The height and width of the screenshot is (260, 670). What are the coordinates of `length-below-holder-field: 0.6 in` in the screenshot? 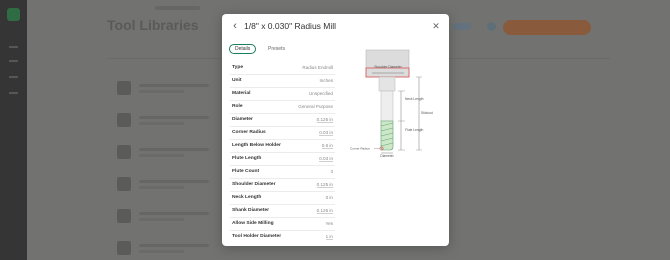 It's located at (327, 146).